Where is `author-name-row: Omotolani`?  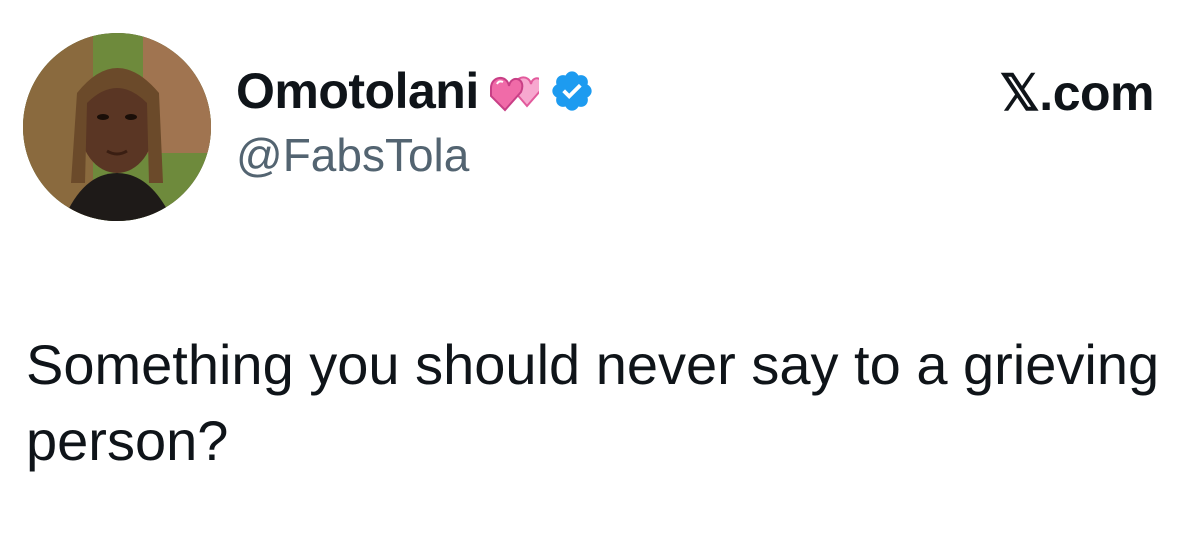
author-name-row: Omotolani is located at coordinates (415, 91).